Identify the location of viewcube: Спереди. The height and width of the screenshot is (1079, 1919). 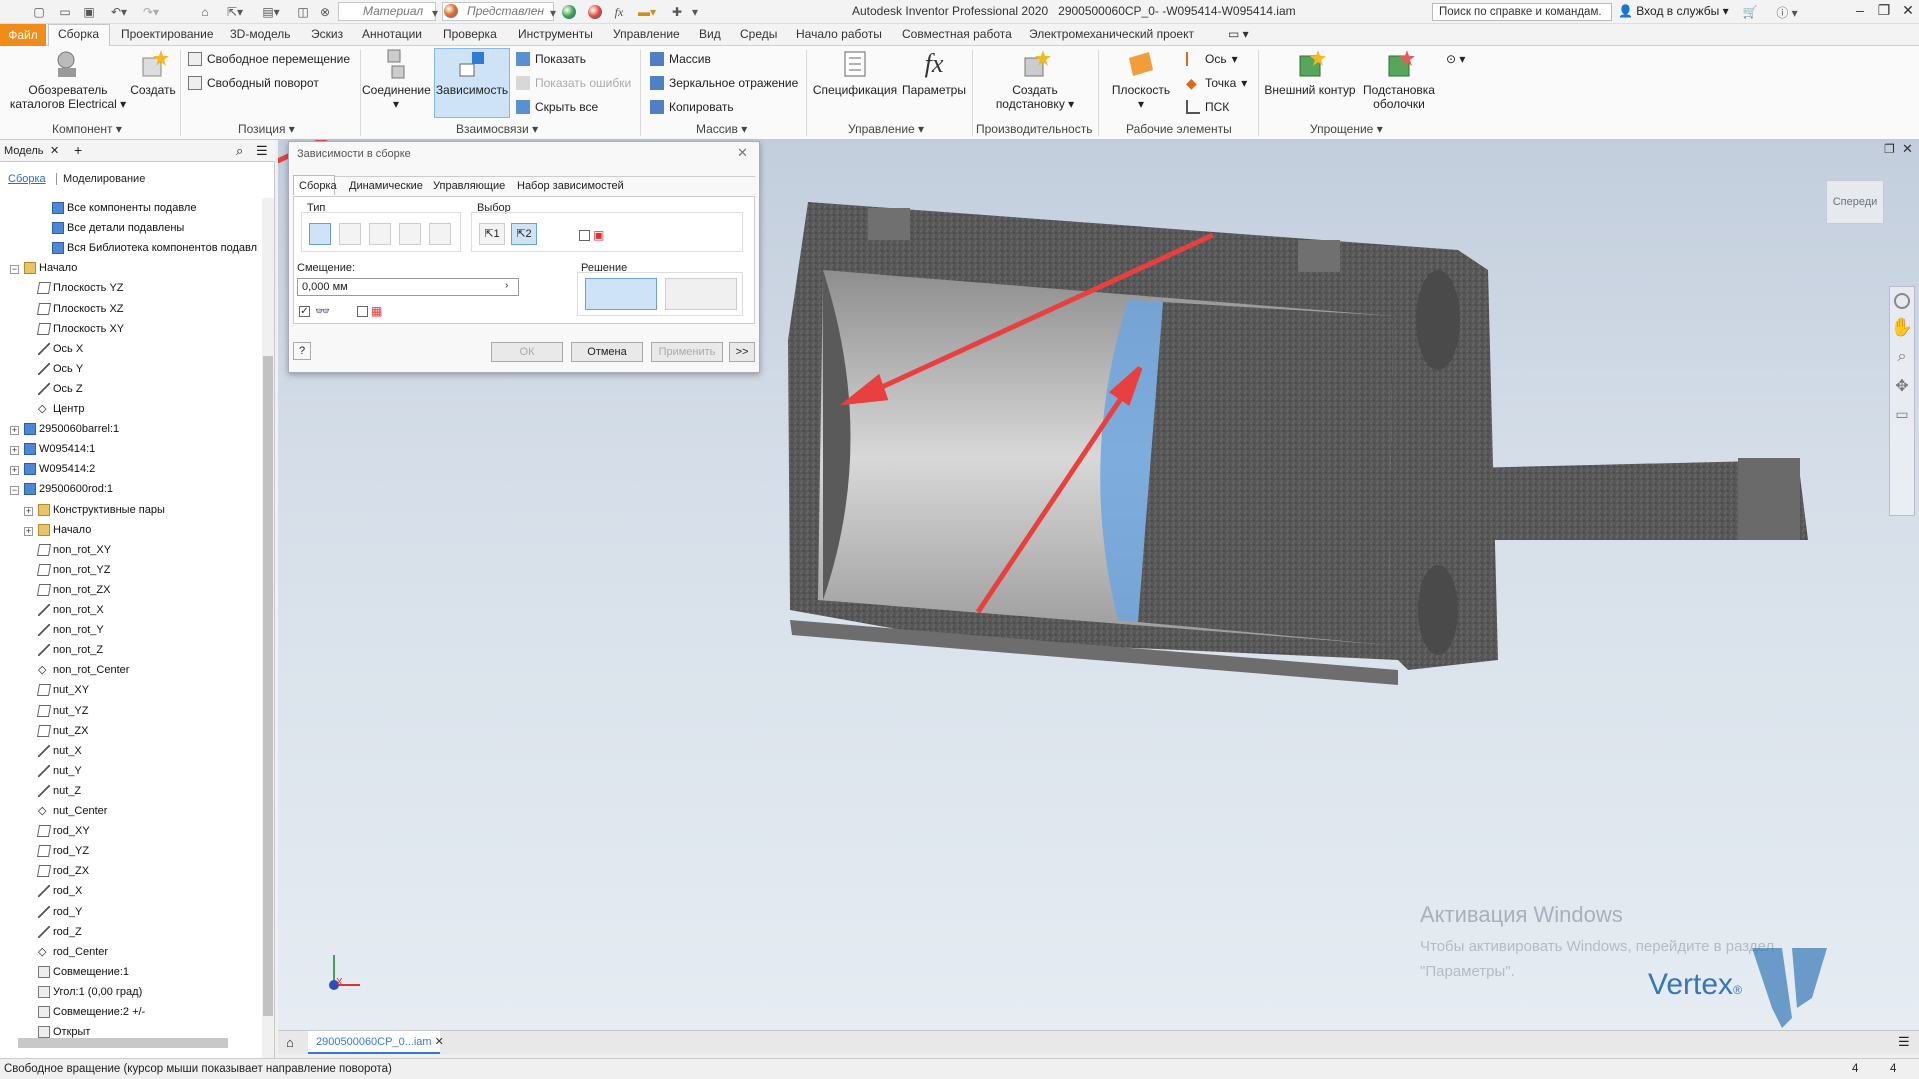
(1855, 202).